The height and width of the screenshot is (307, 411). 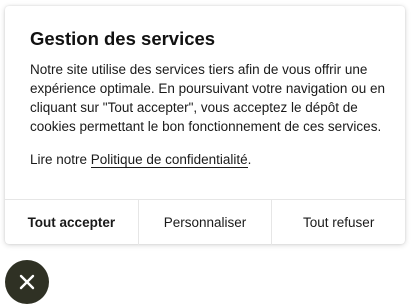 I want to click on policy-suffix: ., so click(x=249, y=159).